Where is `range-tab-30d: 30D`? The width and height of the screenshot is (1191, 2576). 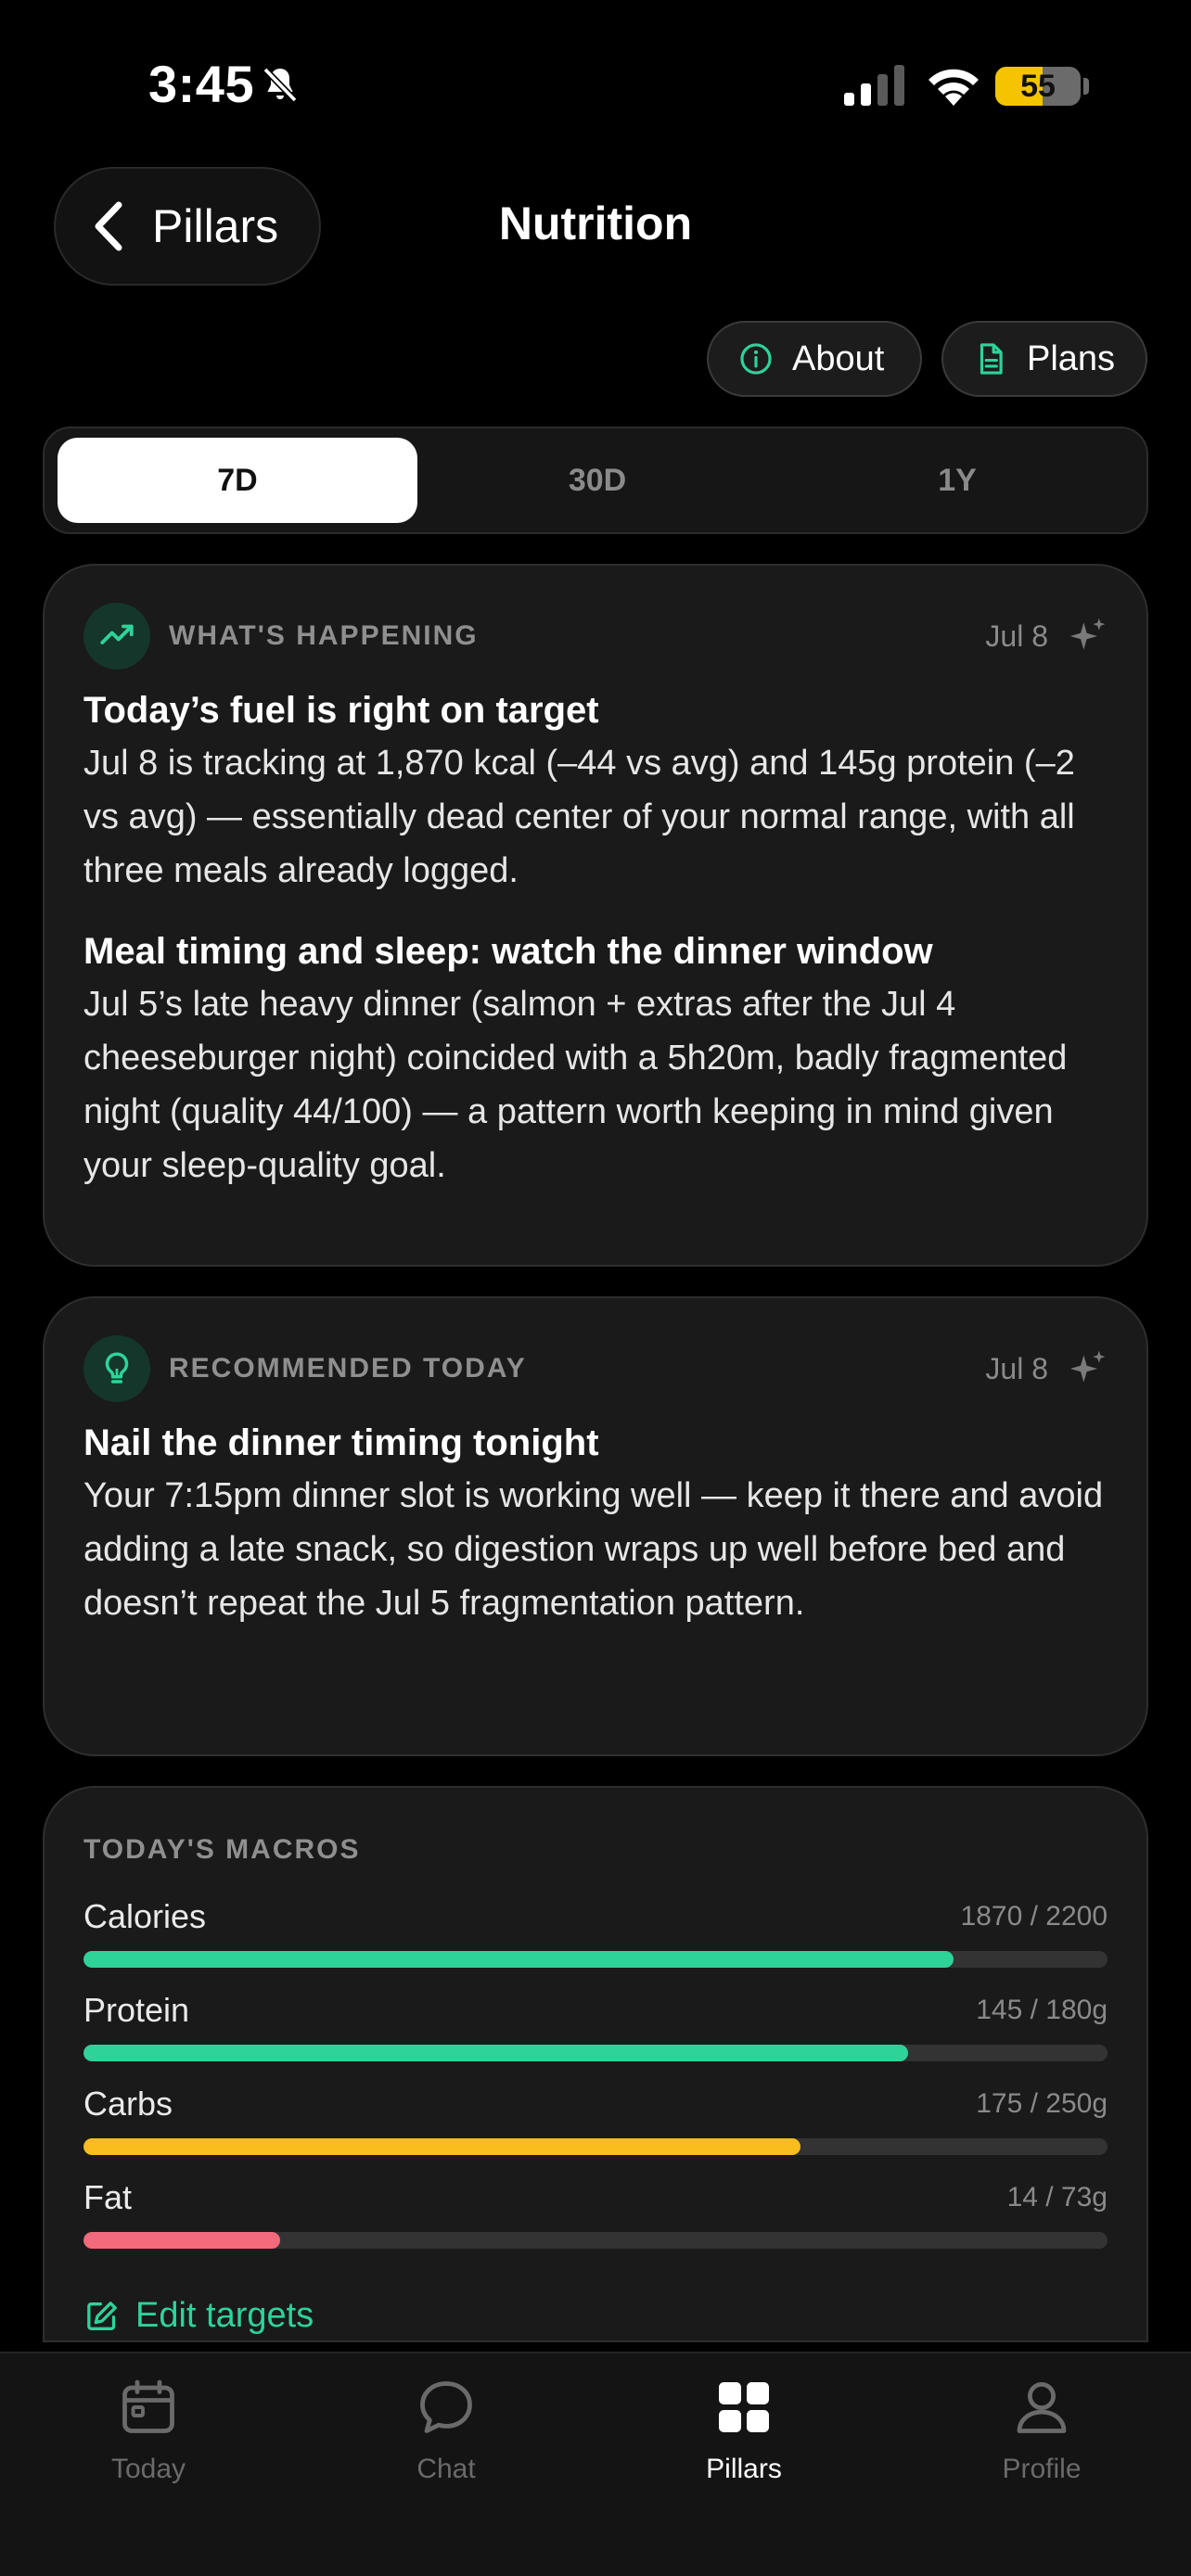 range-tab-30d: 30D is located at coordinates (597, 481).